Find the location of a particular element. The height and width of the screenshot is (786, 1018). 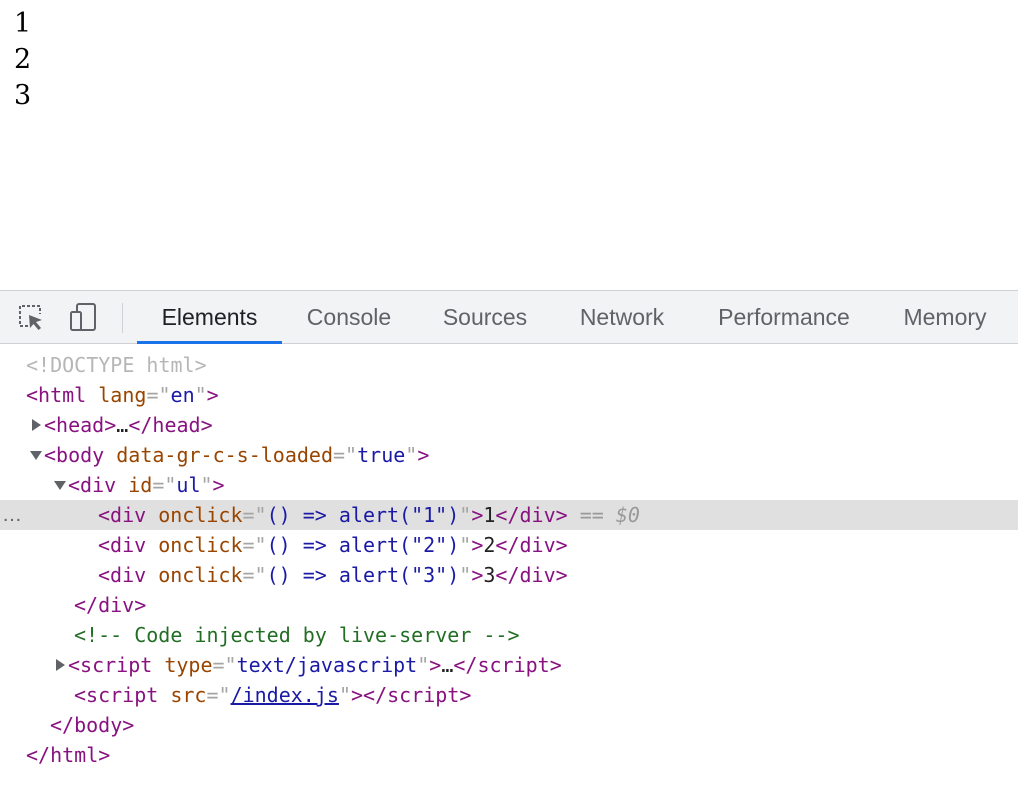

index-js-link: /index.js is located at coordinates (285, 695).